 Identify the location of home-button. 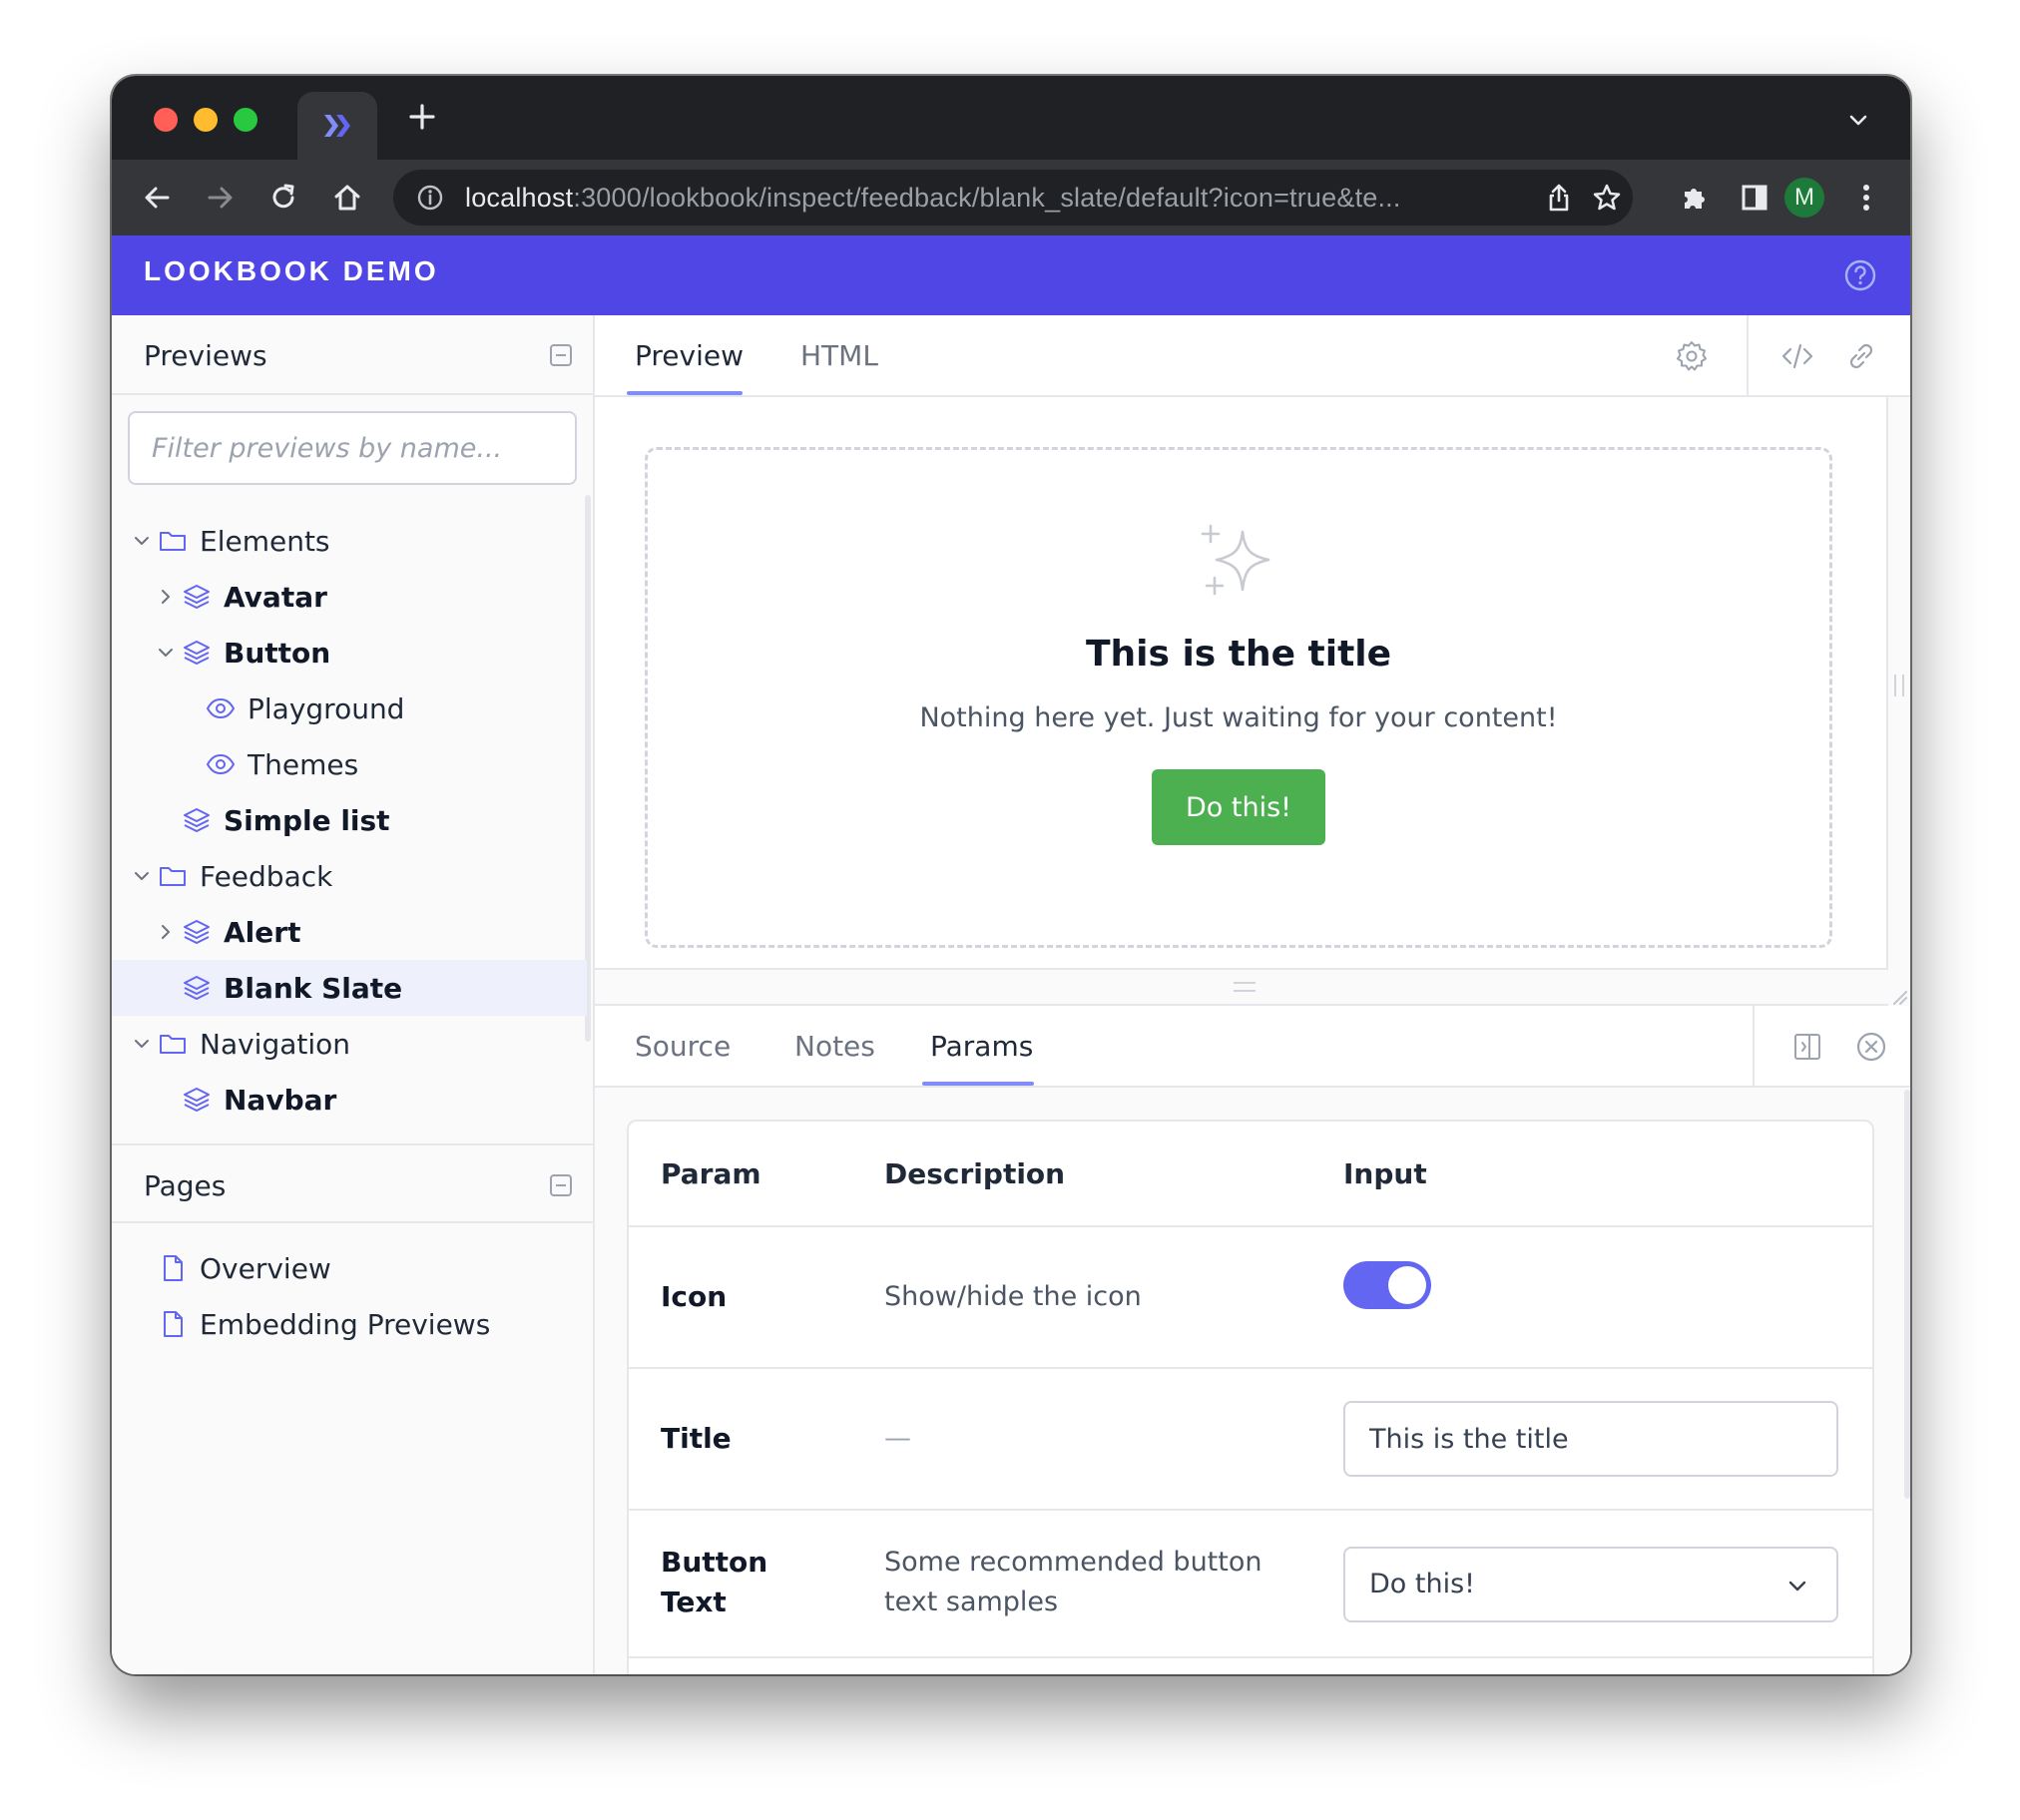
(347, 198).